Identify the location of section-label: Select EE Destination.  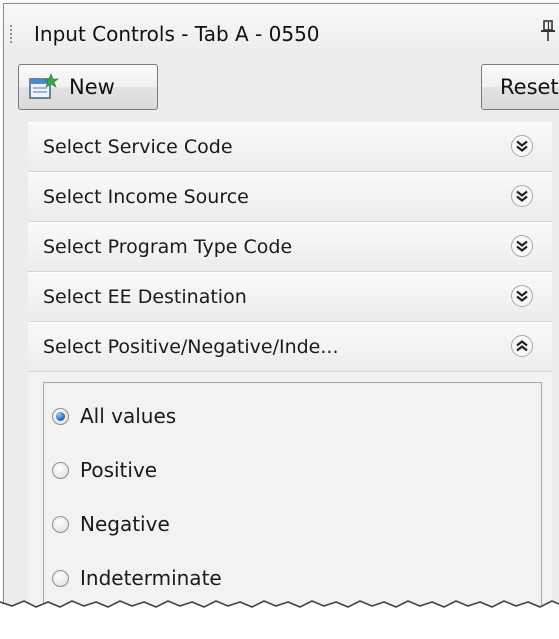
(145, 297).